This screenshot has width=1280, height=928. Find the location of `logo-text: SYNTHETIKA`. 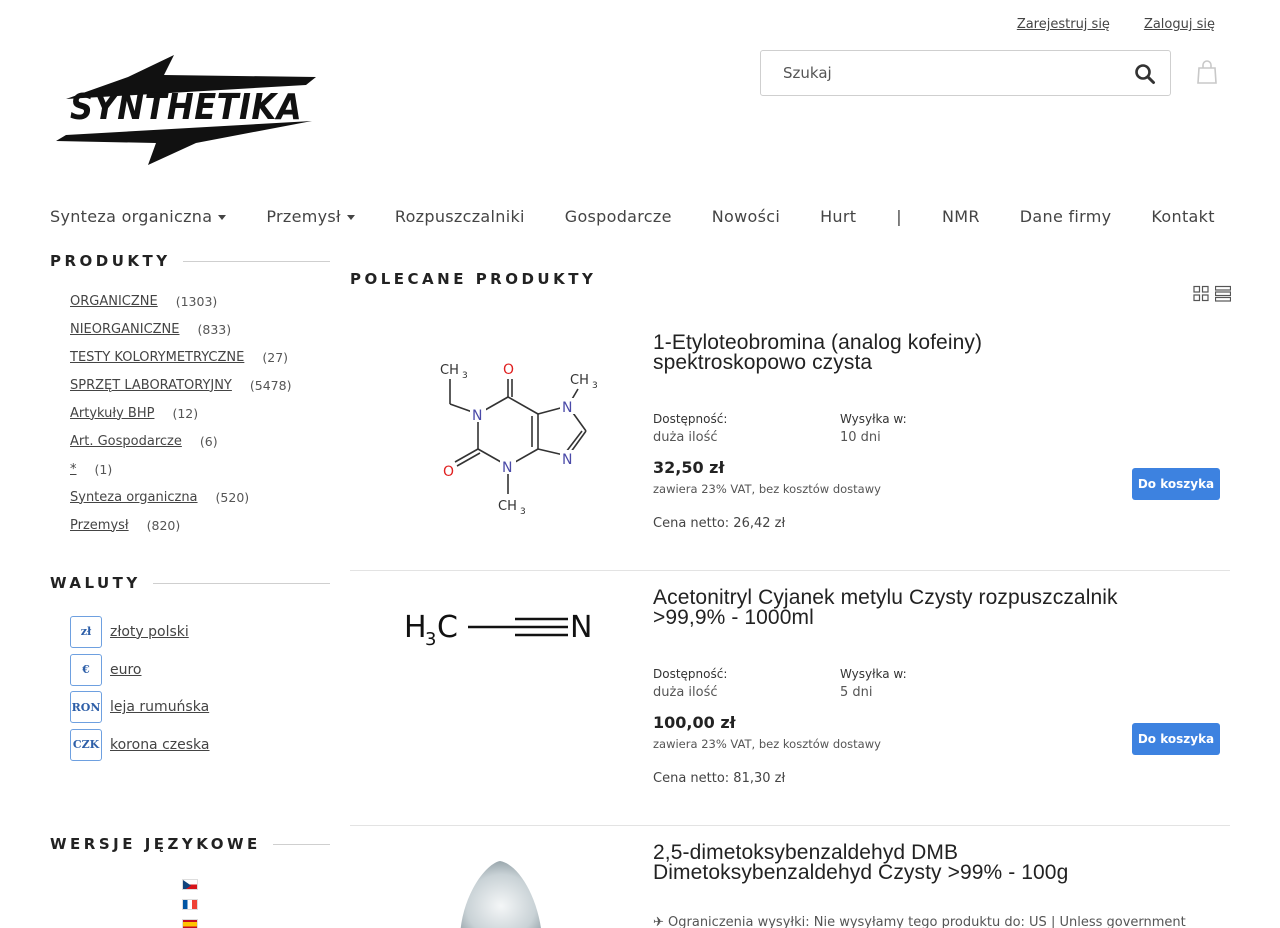

logo-text: SYNTHETIKA is located at coordinates (186, 107).